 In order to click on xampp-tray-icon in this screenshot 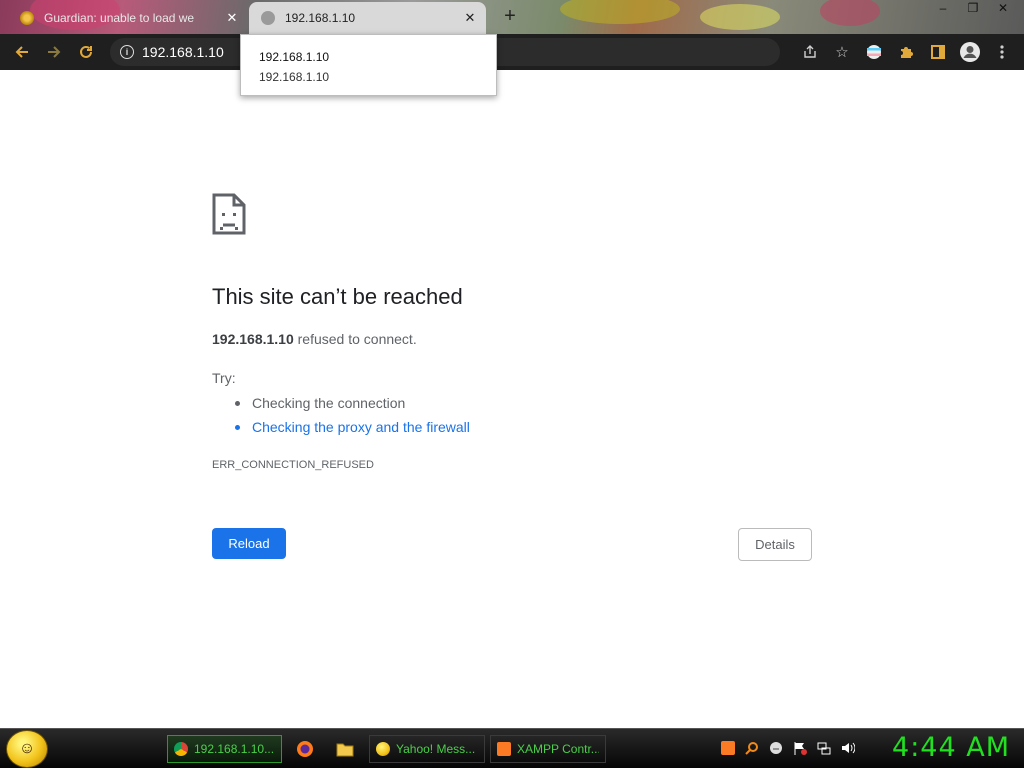, I will do `click(728, 748)`.